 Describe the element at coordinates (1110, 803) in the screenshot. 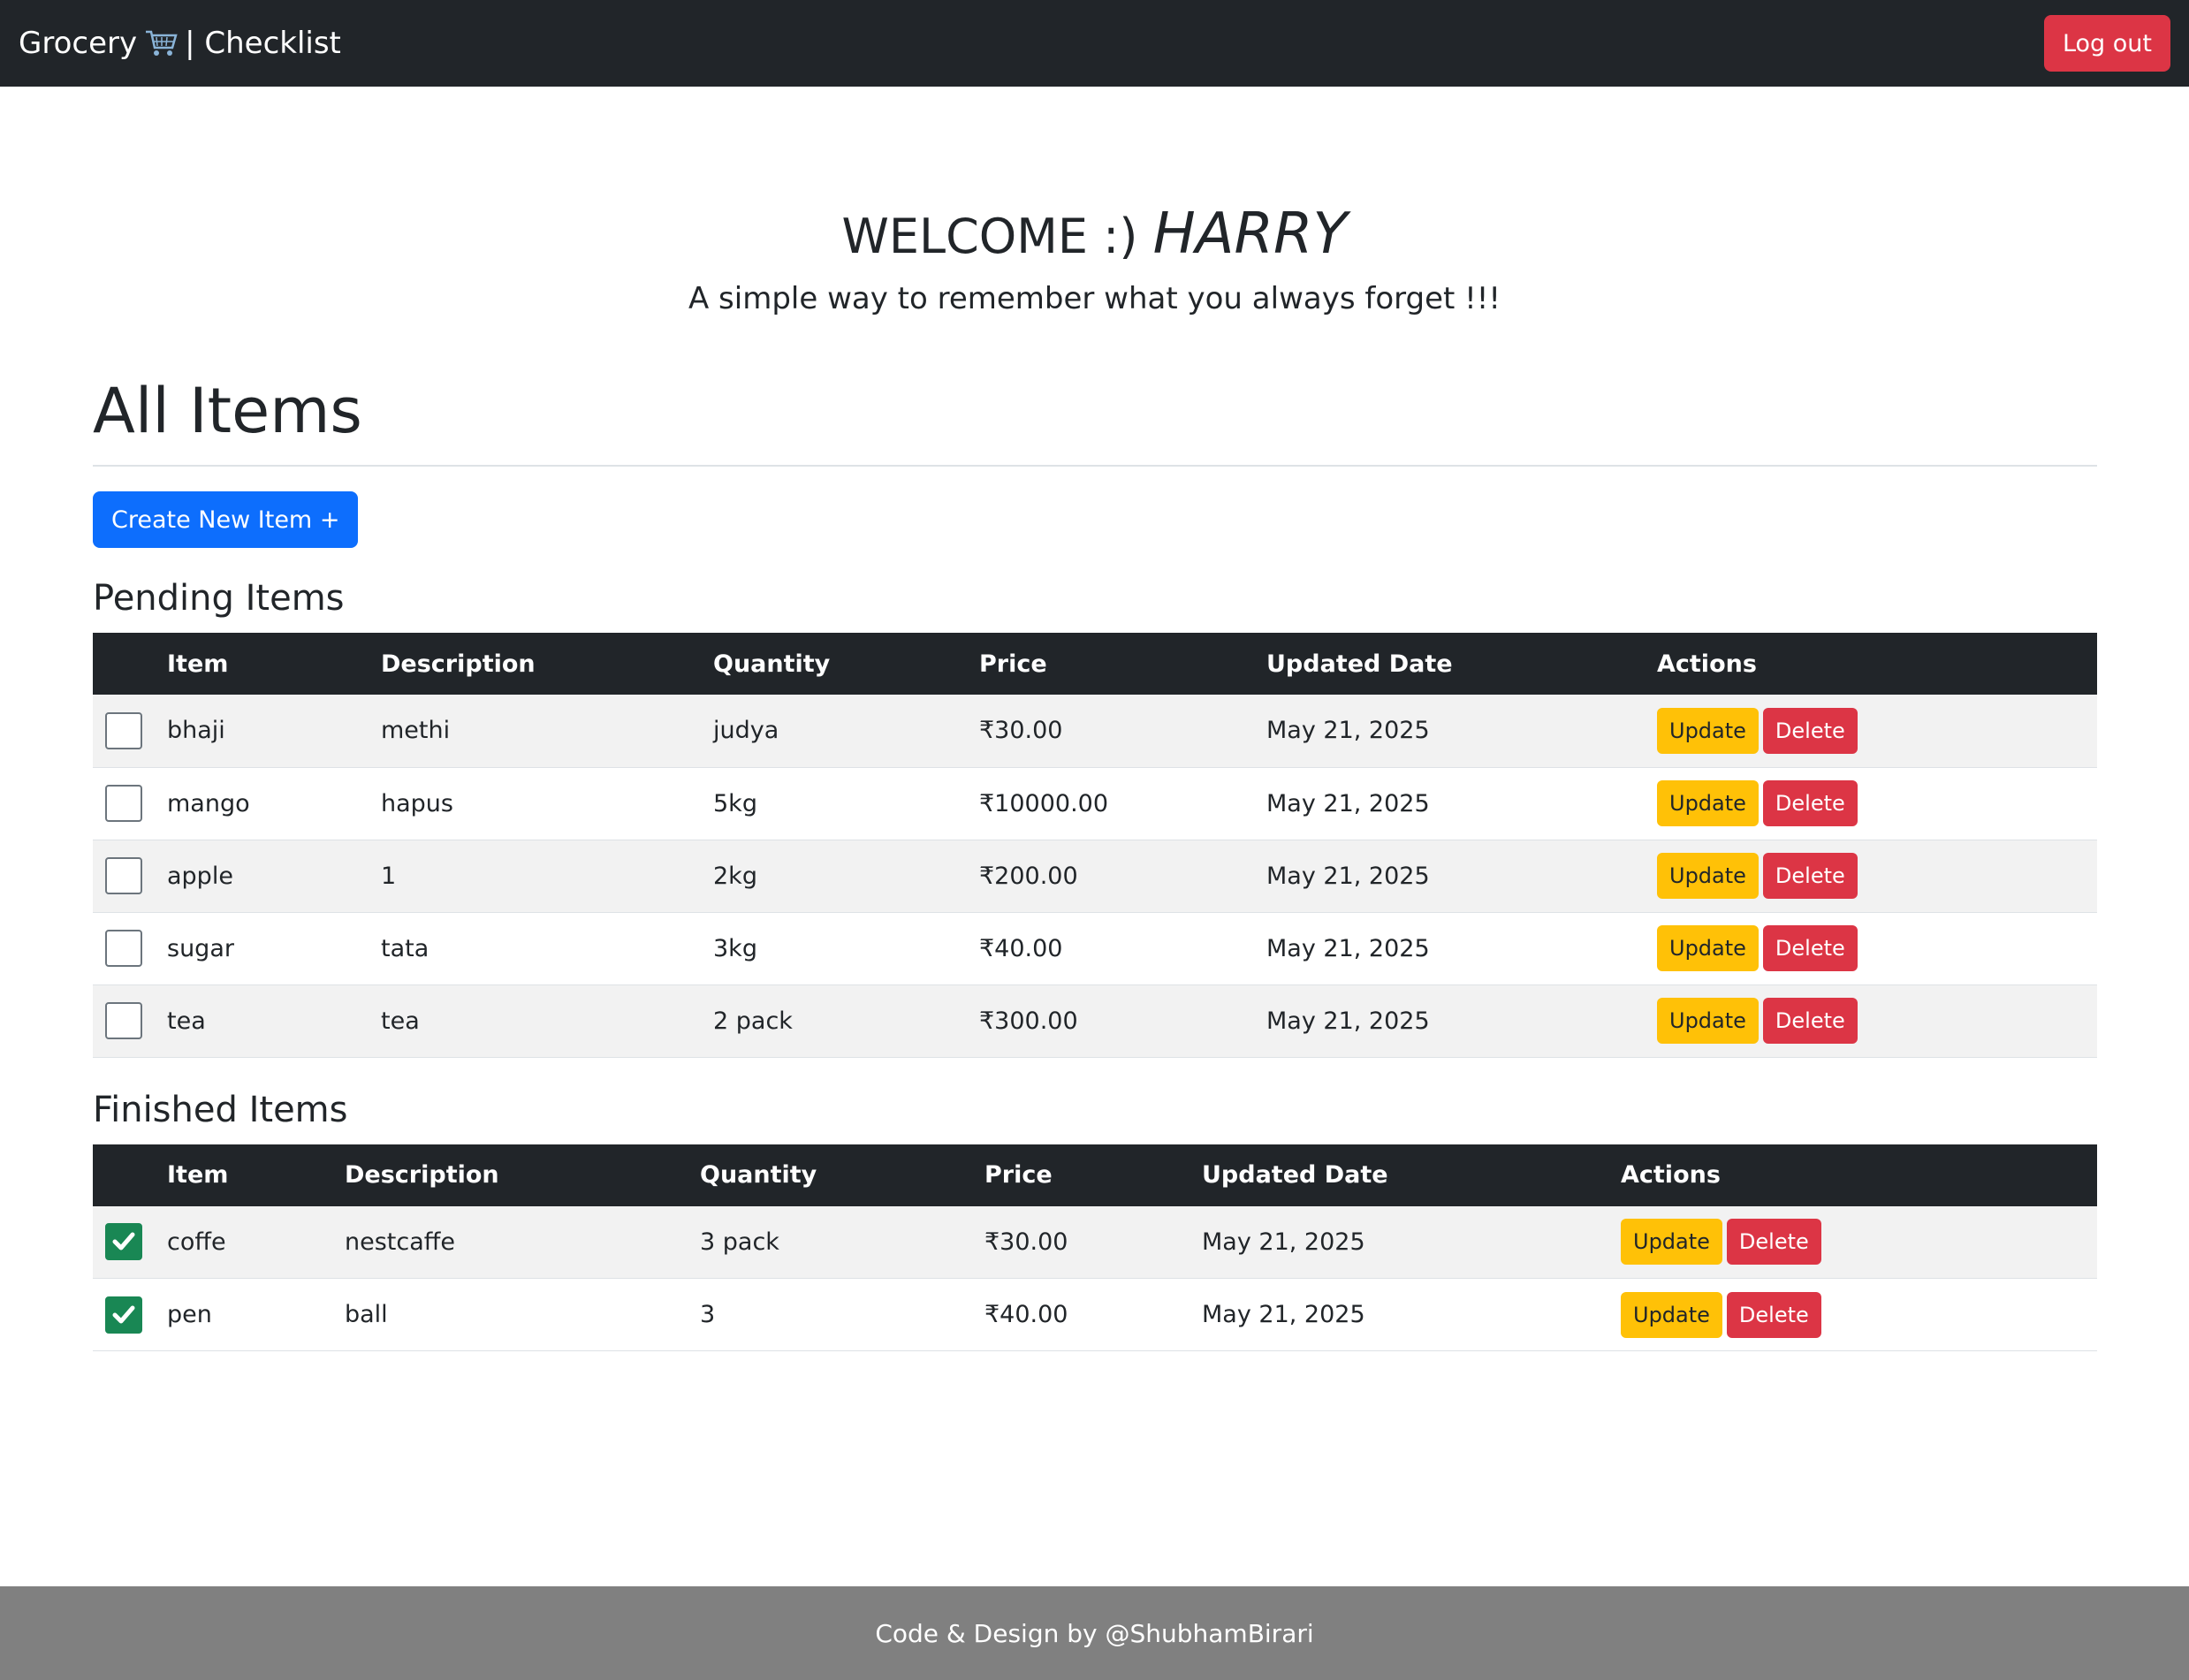

I see `item-price: ₹10000.00` at that location.